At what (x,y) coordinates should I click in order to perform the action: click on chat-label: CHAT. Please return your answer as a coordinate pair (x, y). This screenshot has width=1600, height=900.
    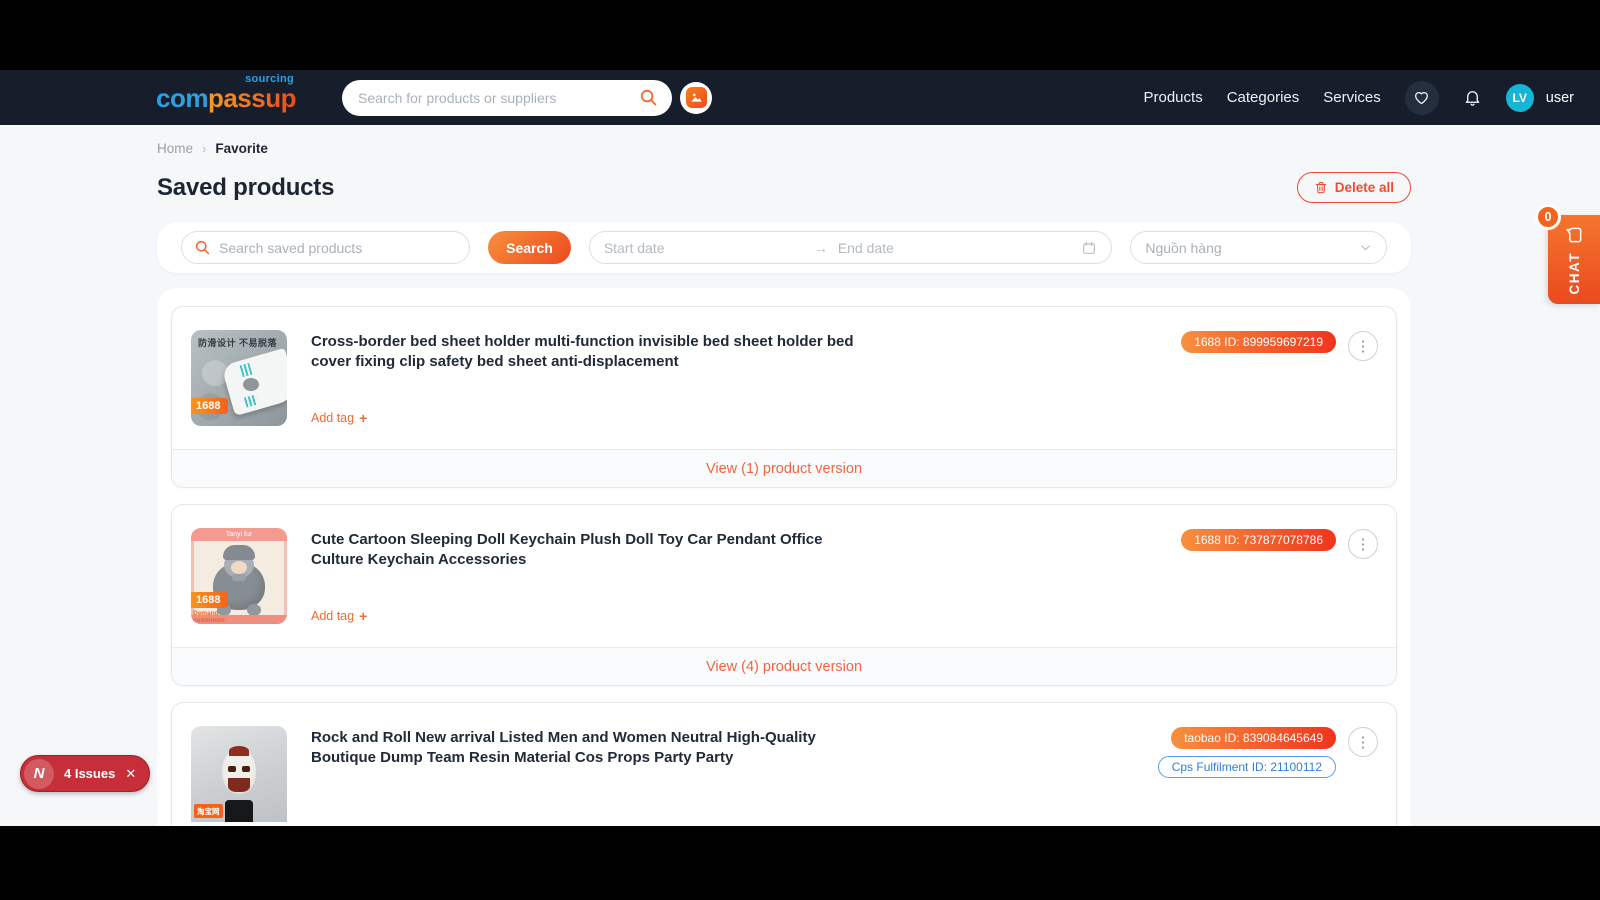
    Looking at the image, I should click on (1574, 273).